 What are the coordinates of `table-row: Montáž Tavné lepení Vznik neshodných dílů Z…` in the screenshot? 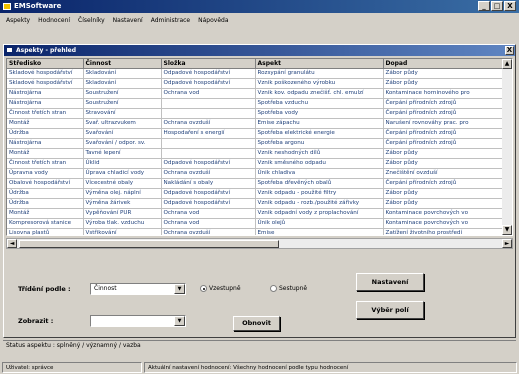 It's located at (256, 153).